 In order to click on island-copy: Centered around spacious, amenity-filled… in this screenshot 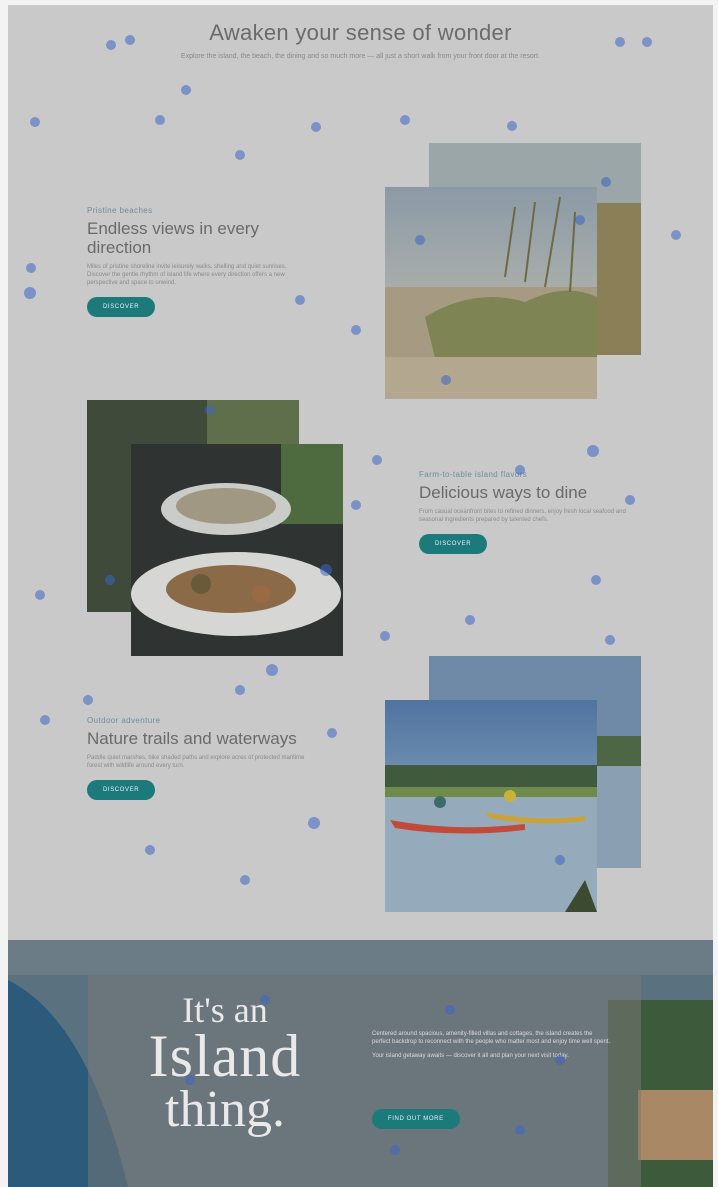, I will do `click(492, 1045)`.